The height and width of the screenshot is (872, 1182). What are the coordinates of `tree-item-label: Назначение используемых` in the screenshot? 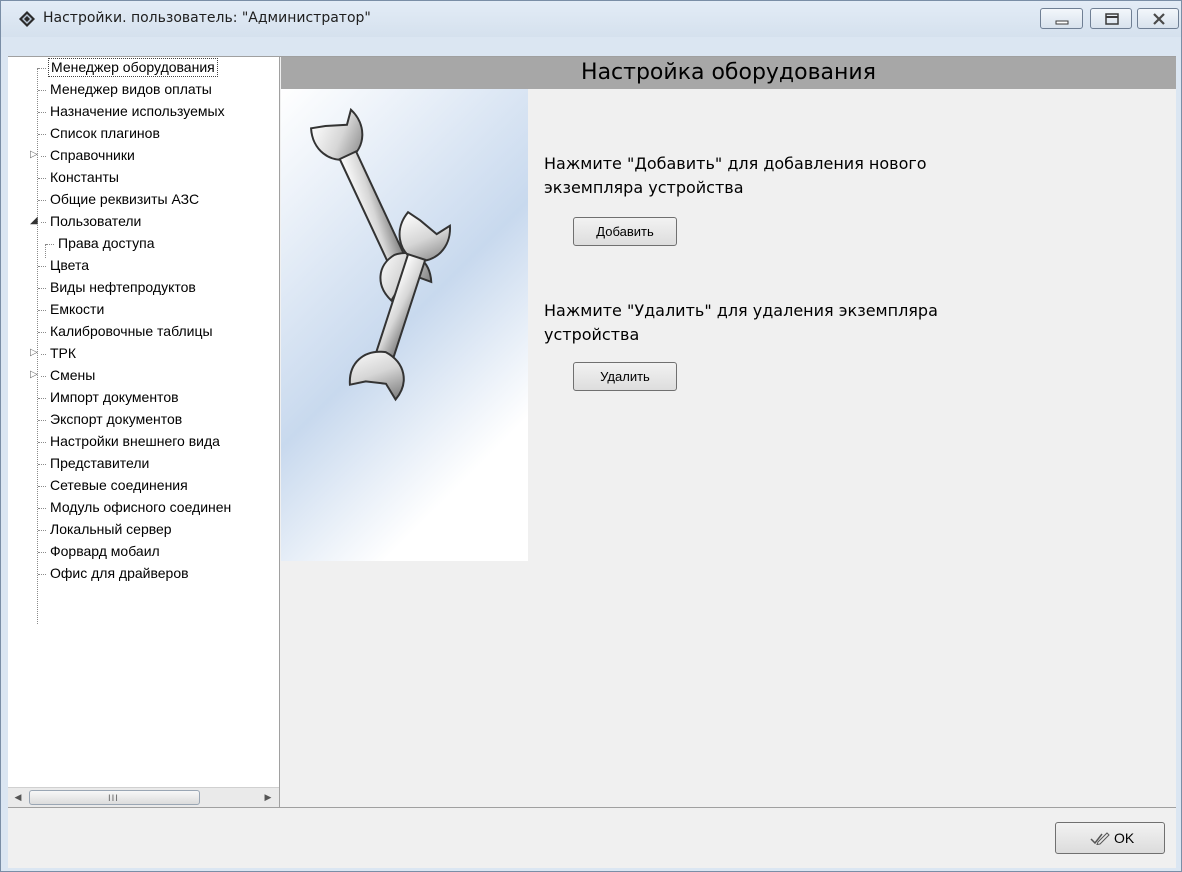 It's located at (137, 111).